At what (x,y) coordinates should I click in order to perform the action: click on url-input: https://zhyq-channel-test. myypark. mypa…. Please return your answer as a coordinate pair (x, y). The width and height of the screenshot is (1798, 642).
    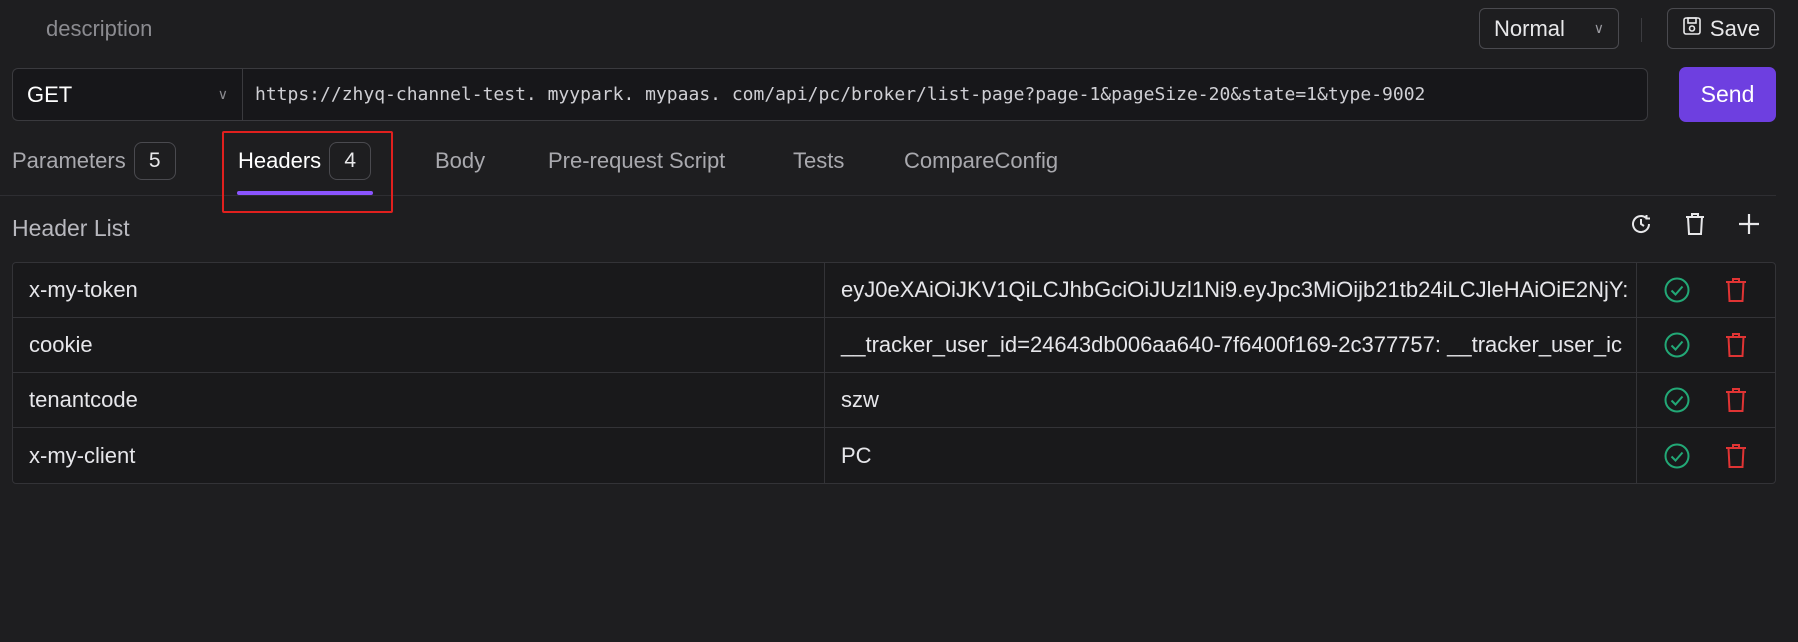
    Looking at the image, I should click on (945, 94).